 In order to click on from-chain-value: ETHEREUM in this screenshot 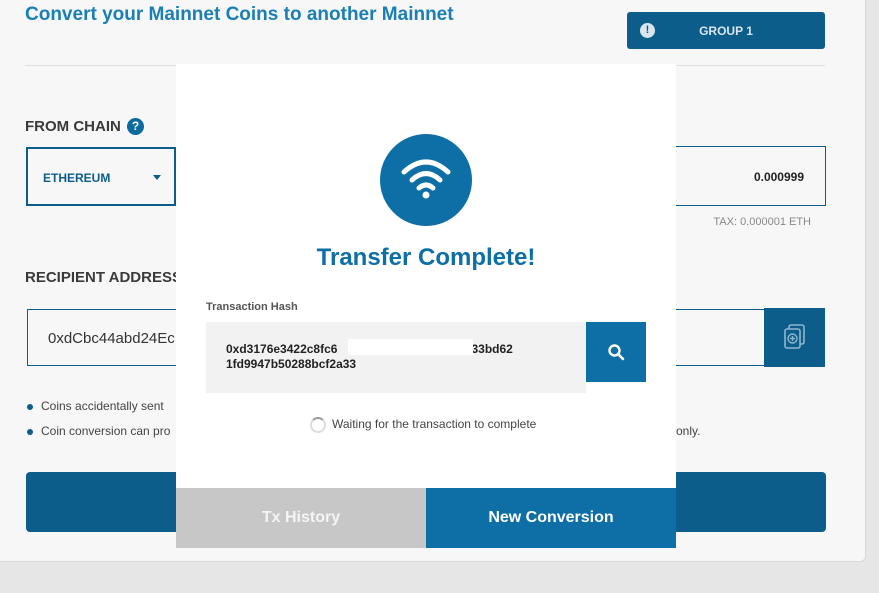, I will do `click(77, 178)`.